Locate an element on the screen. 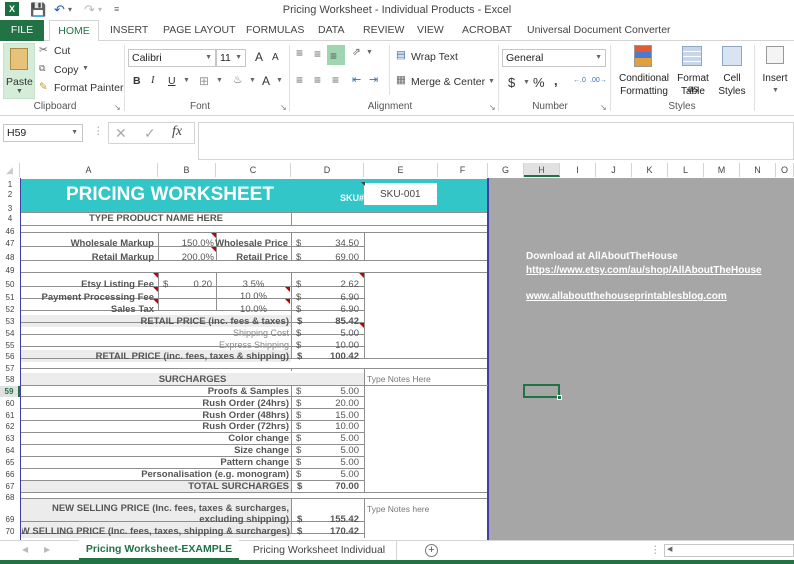 Image resolution: width=794 pixels, height=564 pixels. cancel-icon: ✕ is located at coordinates (121, 133).